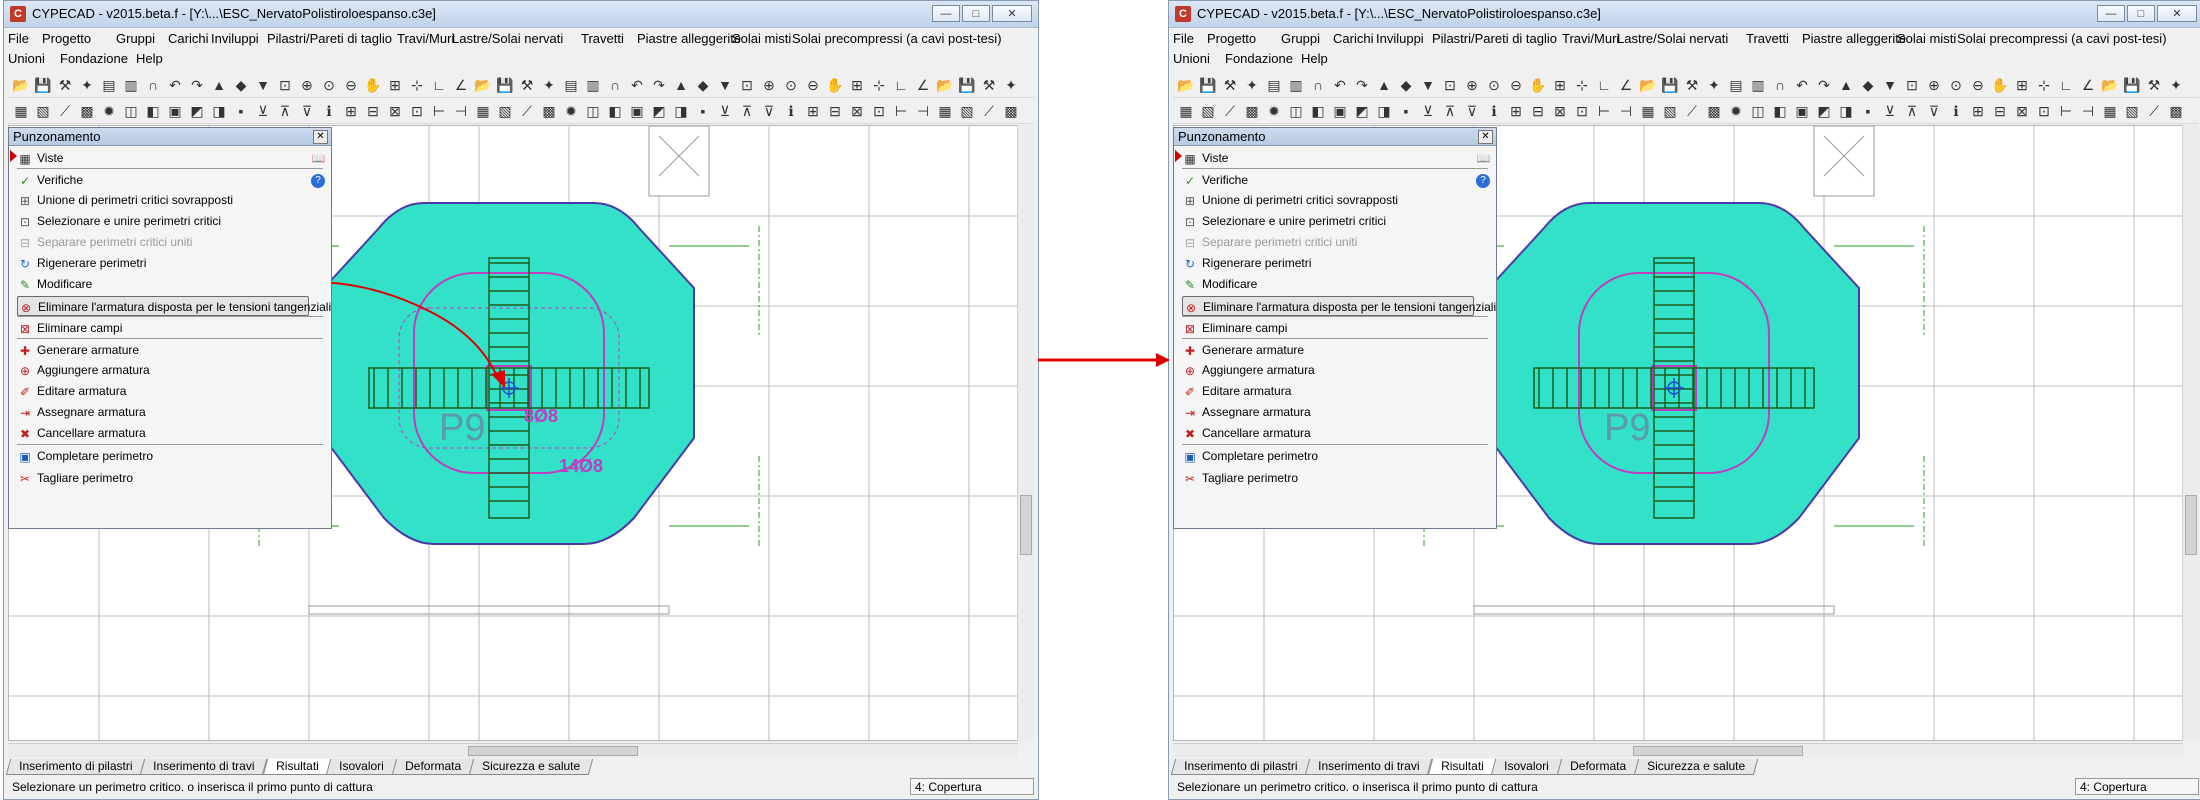 Image resolution: width=2200 pixels, height=800 pixels. I want to click on panel-item-14: ▣ Completare perimetro, so click(167, 456).